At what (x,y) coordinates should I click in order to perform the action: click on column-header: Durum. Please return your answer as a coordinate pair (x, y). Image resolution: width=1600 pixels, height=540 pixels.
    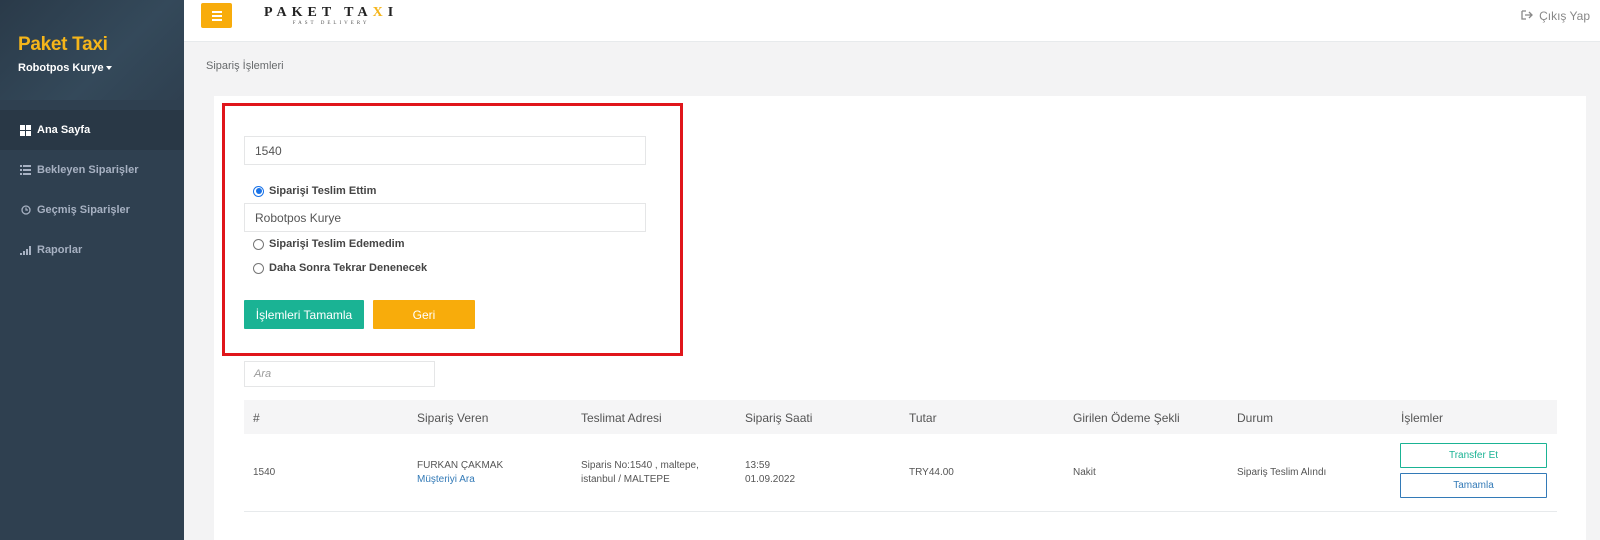
    Looking at the image, I should click on (1255, 418).